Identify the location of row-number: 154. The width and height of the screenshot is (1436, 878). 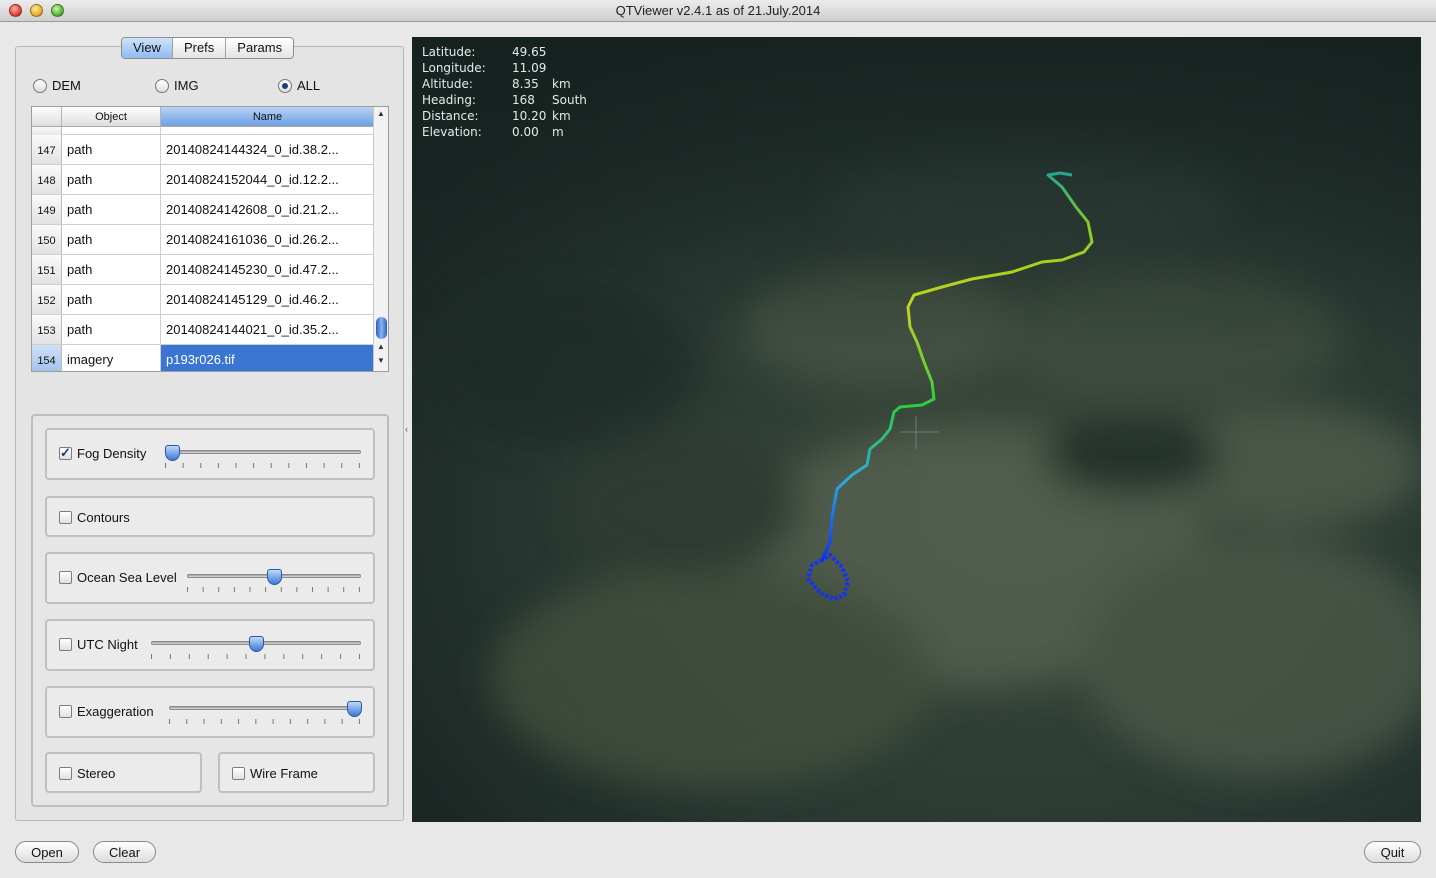
(47, 358).